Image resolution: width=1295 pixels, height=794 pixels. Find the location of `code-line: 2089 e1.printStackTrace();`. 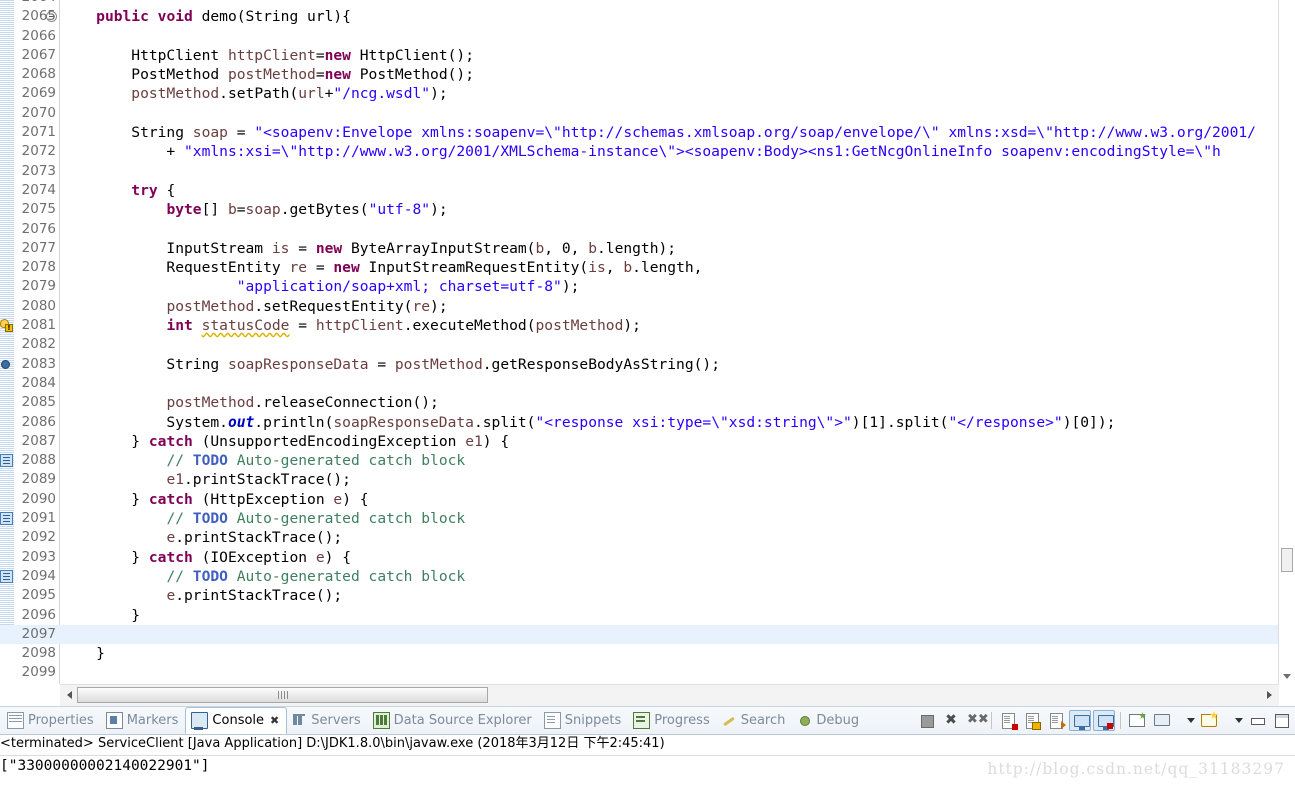

code-line: 2089 e1.printStackTrace(); is located at coordinates (639, 479).